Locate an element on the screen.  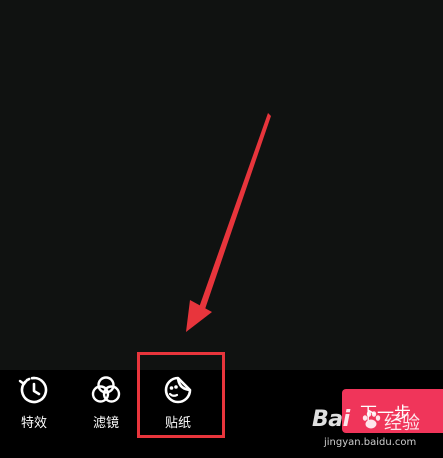
effects-tool-button: 特效 is located at coordinates (34, 405).